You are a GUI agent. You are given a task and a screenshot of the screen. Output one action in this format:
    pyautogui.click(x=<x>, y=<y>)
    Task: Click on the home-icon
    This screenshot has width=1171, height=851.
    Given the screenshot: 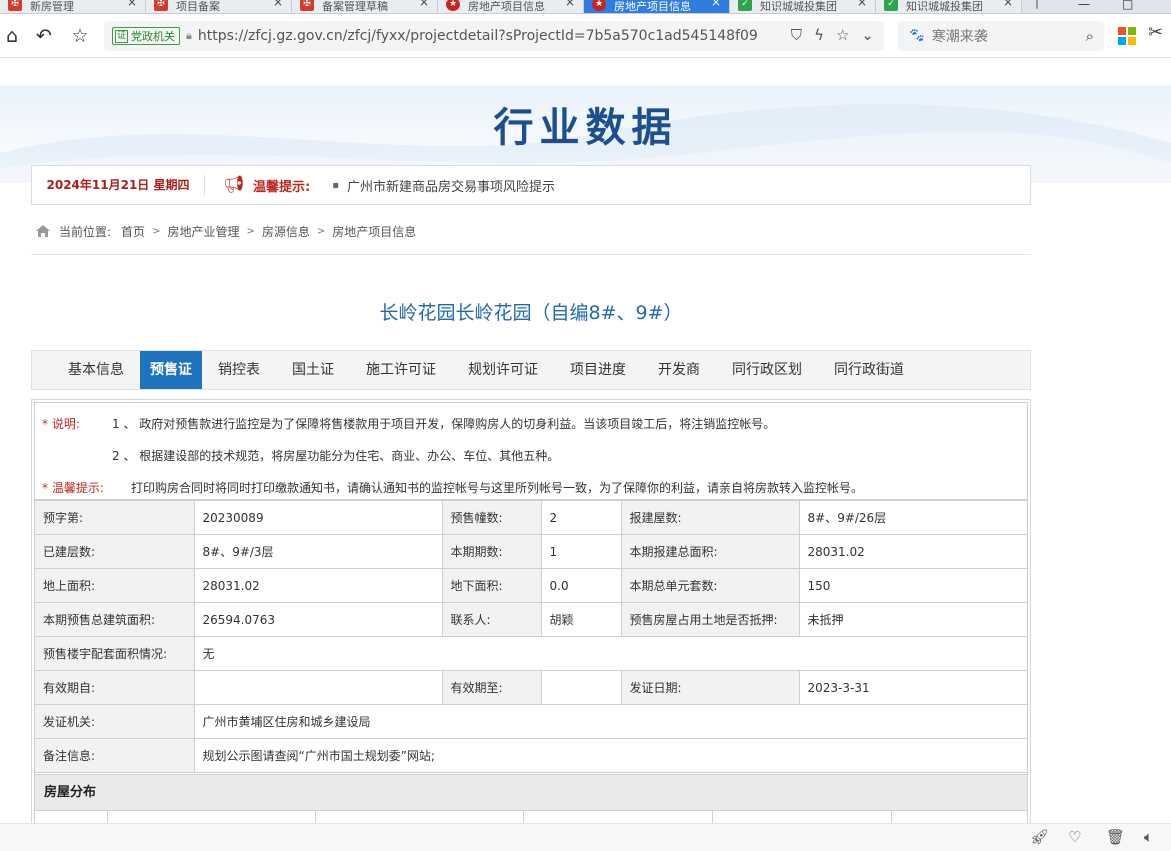 What is the action you would take?
    pyautogui.click(x=43, y=231)
    